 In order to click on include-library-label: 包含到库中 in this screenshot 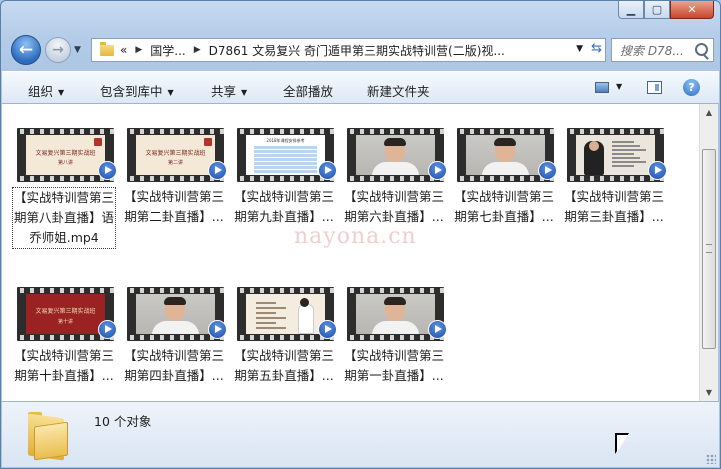, I will do `click(131, 91)`.